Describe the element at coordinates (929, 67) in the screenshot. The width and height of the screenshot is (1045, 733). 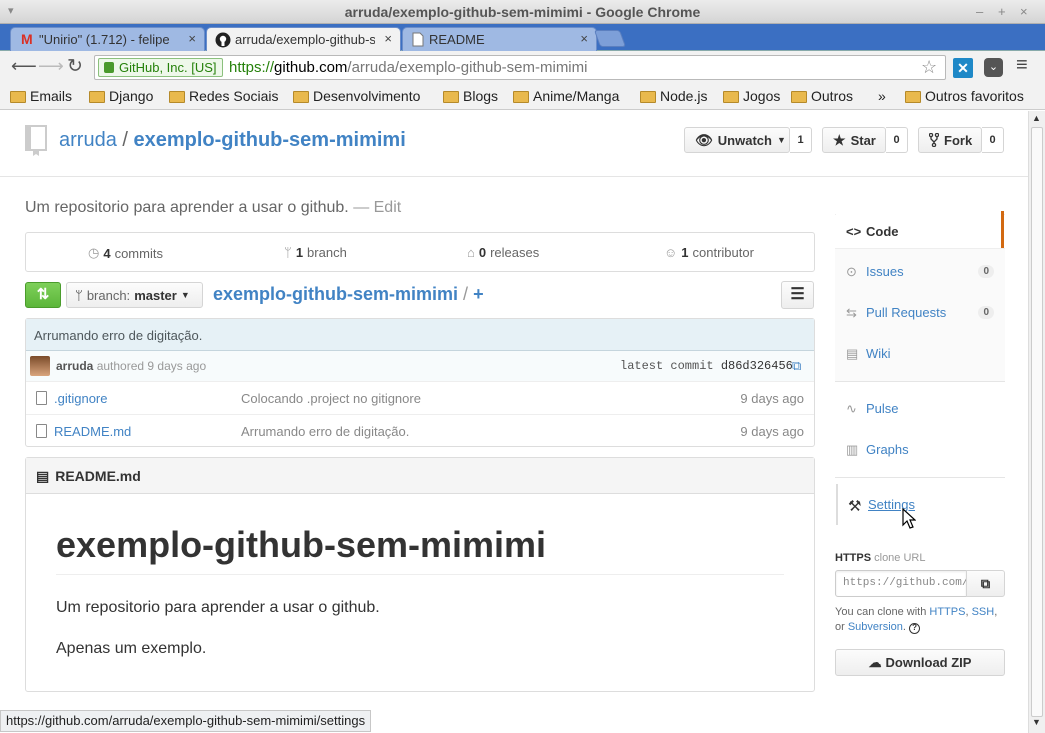
I see `bookmark-star-icon: ☆` at that location.